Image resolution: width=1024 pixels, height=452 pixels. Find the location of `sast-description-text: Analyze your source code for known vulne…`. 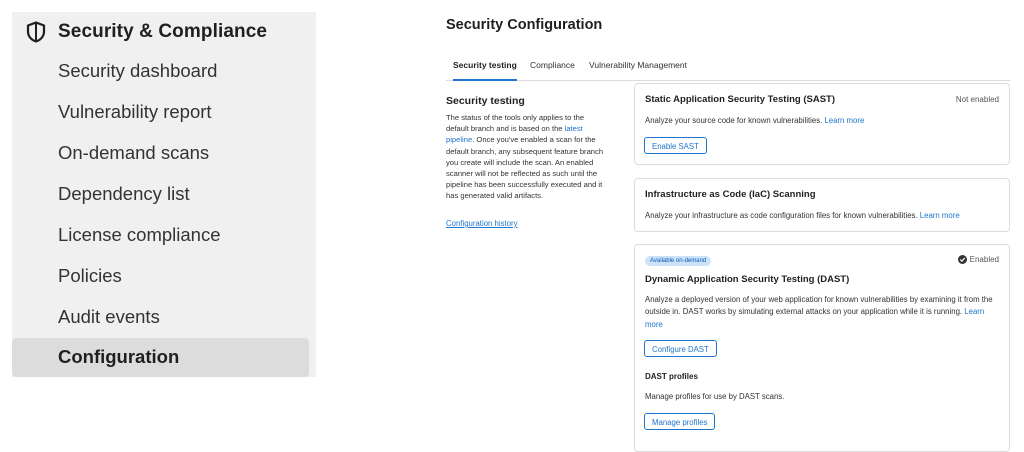

sast-description-text: Analyze your source code for known vulne… is located at coordinates (734, 120).